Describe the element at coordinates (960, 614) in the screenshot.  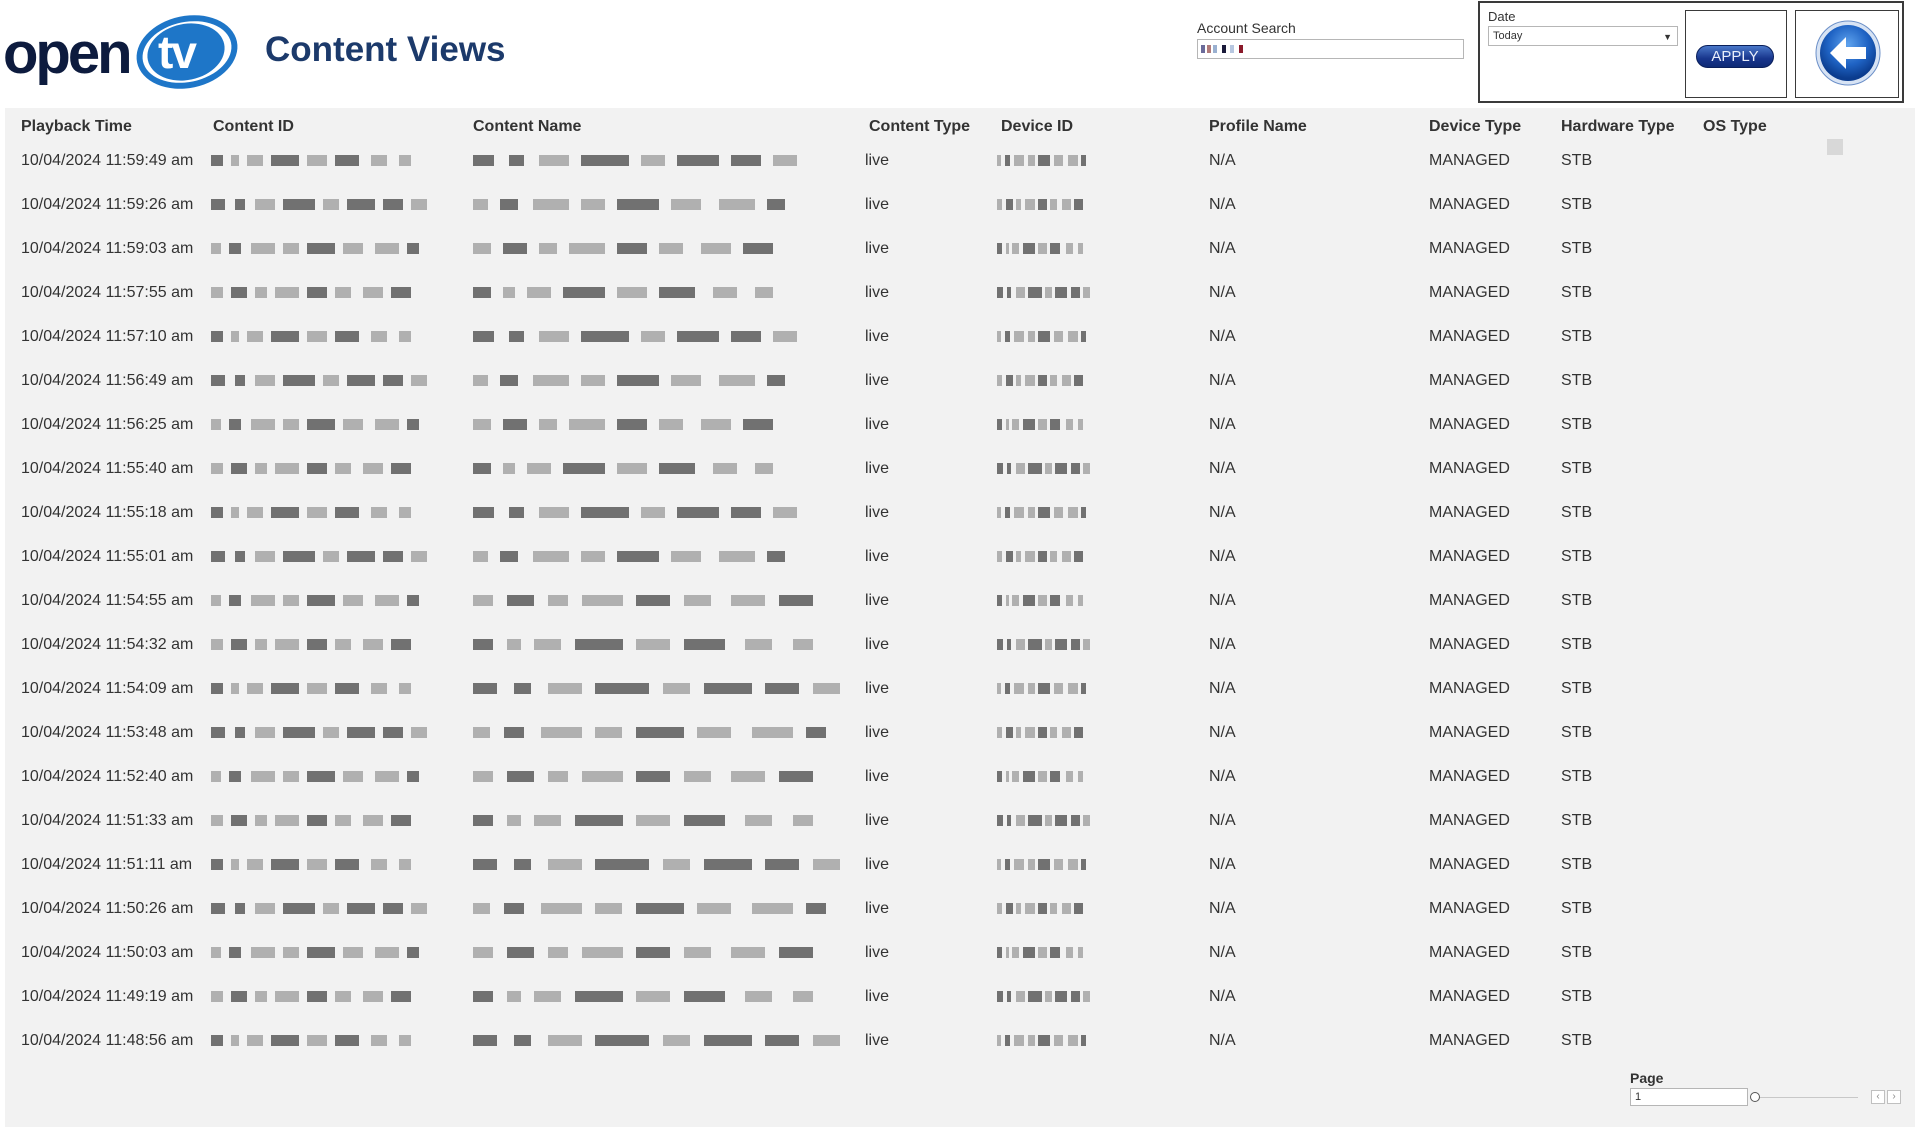
I see `table-row: 10/04/2024 11:54:55 am live N/A MANAGED STB` at that location.